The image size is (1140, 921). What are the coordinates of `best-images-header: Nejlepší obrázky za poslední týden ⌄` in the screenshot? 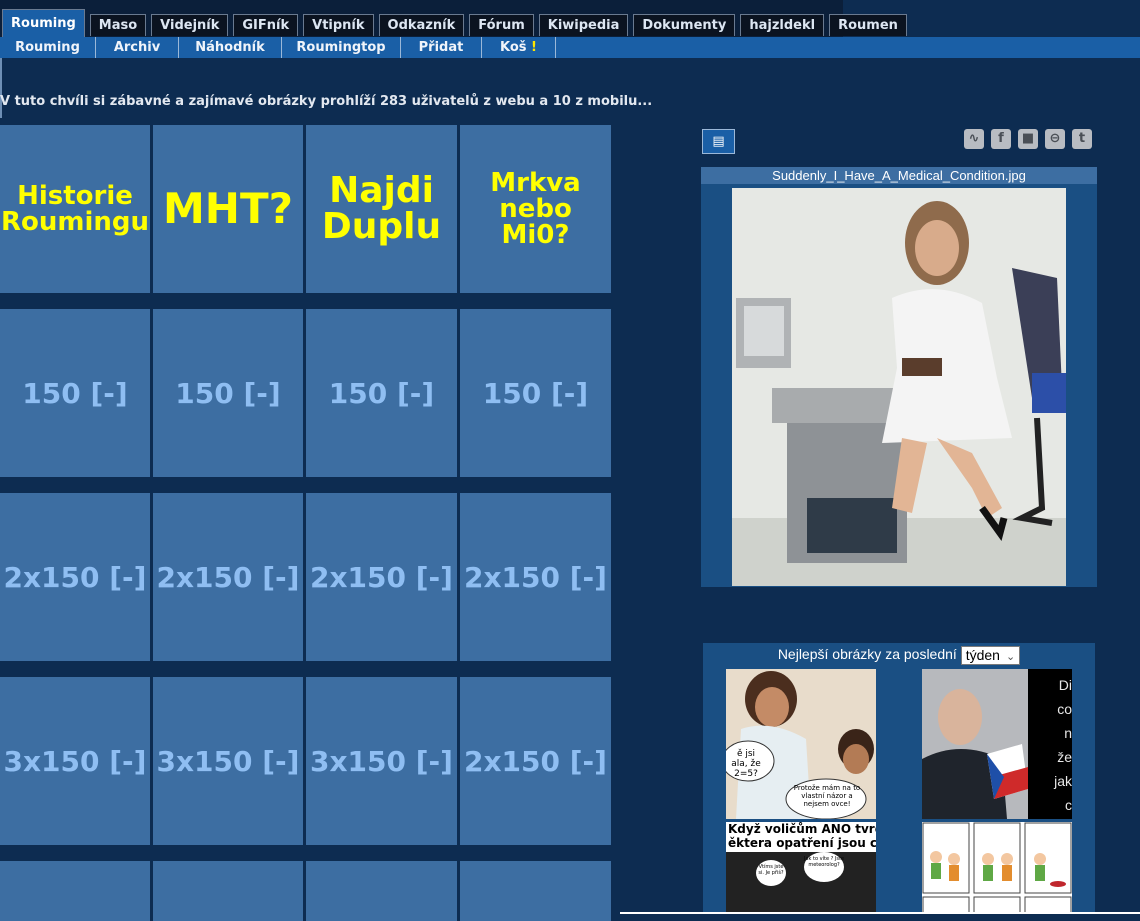 It's located at (899, 654).